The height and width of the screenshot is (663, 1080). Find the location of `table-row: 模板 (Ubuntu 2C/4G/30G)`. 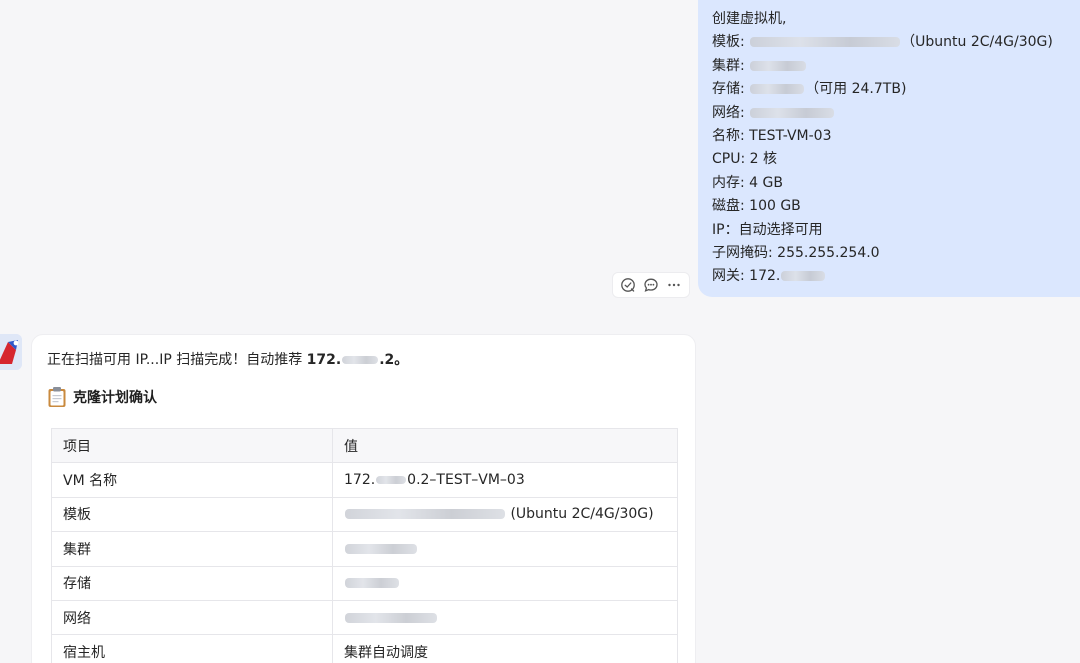

table-row: 模板 (Ubuntu 2C/4G/30G) is located at coordinates (364, 514).